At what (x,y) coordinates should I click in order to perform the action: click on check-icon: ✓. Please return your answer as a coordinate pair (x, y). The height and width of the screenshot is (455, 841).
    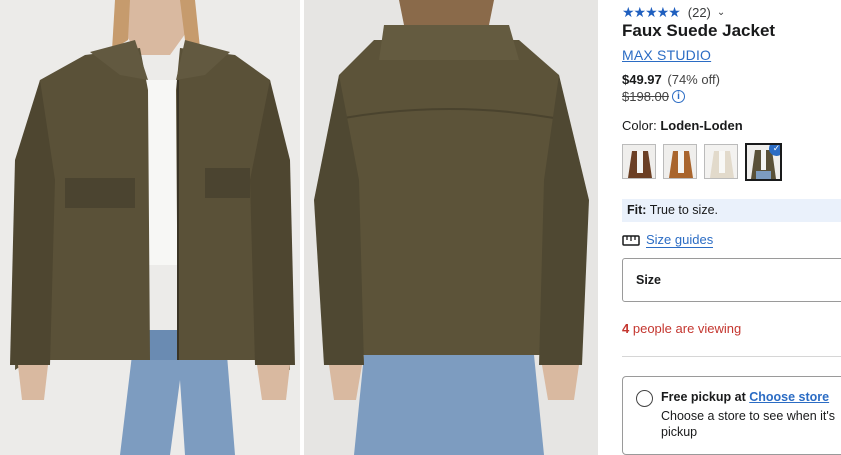
    Looking at the image, I should click on (774, 150).